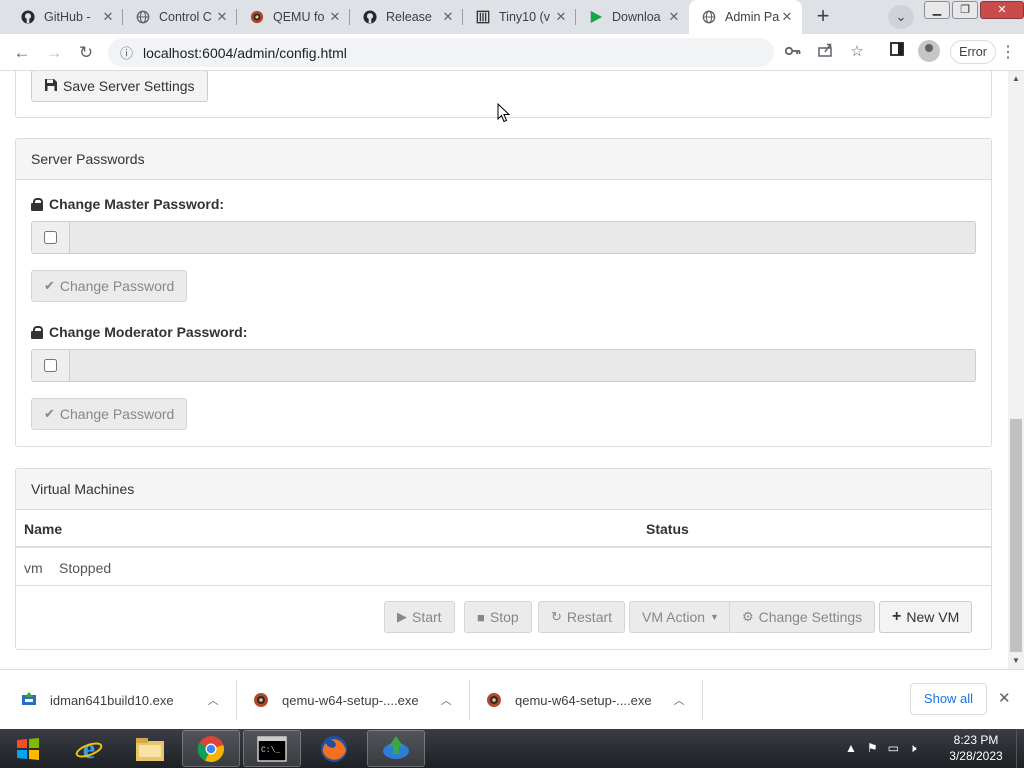 Image resolution: width=1024 pixels, height=768 pixels. I want to click on tab-admin-panel: Admin Pa ✕, so click(745, 17).